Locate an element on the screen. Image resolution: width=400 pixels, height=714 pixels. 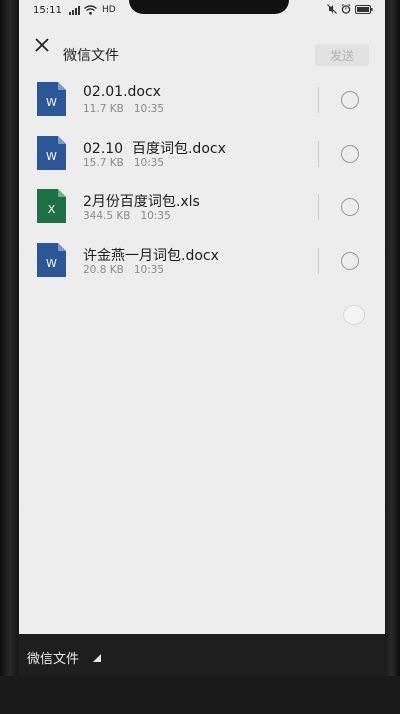
status-right-icons is located at coordinates (350, 9).